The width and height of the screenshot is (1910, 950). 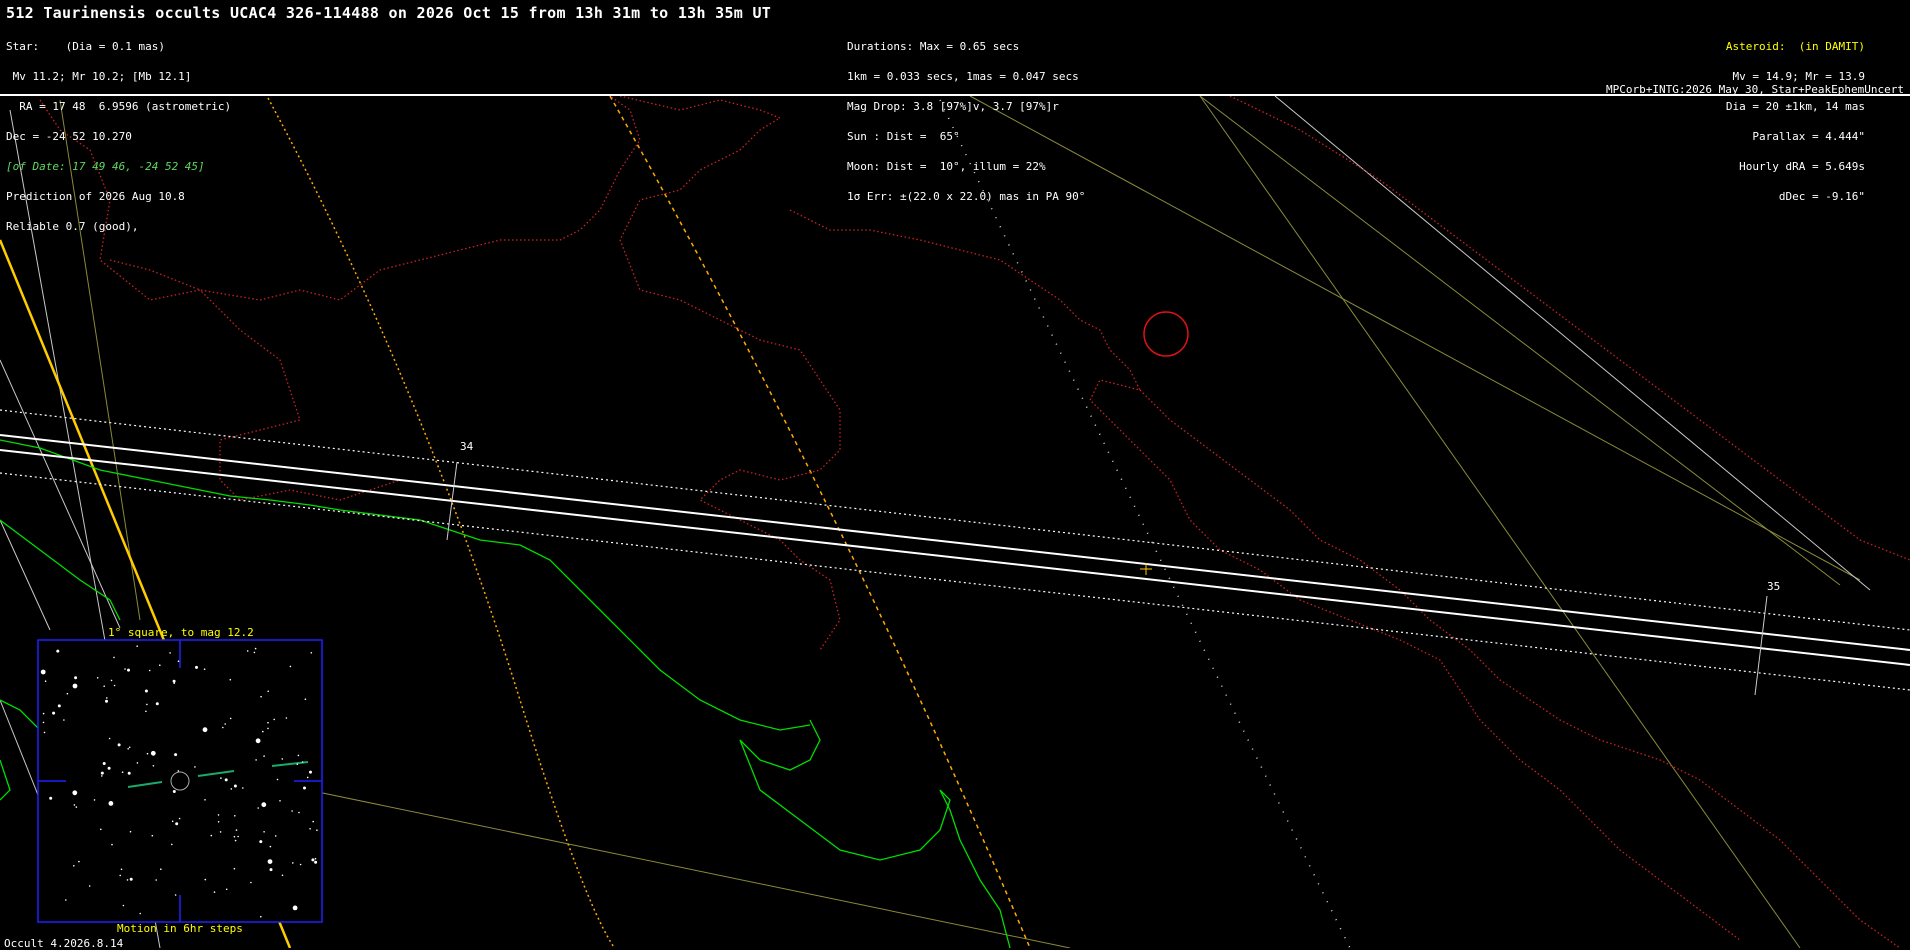 I want to click on star-line: RA = 17 48 6.9596 (astrometric), so click(x=119, y=106).